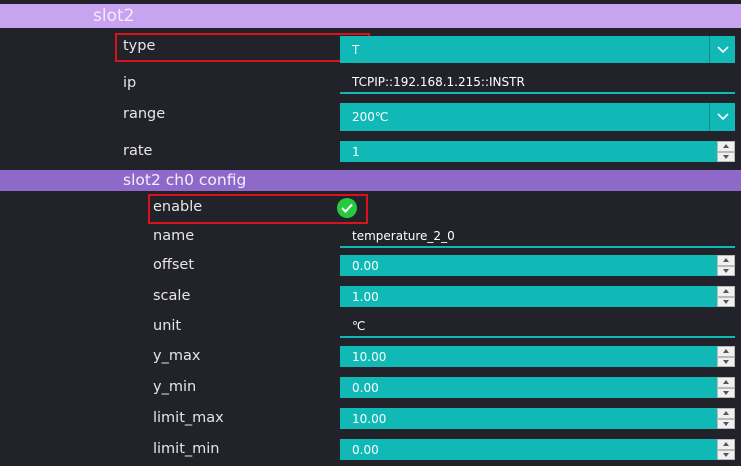 This screenshot has height=466, width=741. Describe the element at coordinates (537, 151) in the screenshot. I see `rate-spinbox: 1` at that location.